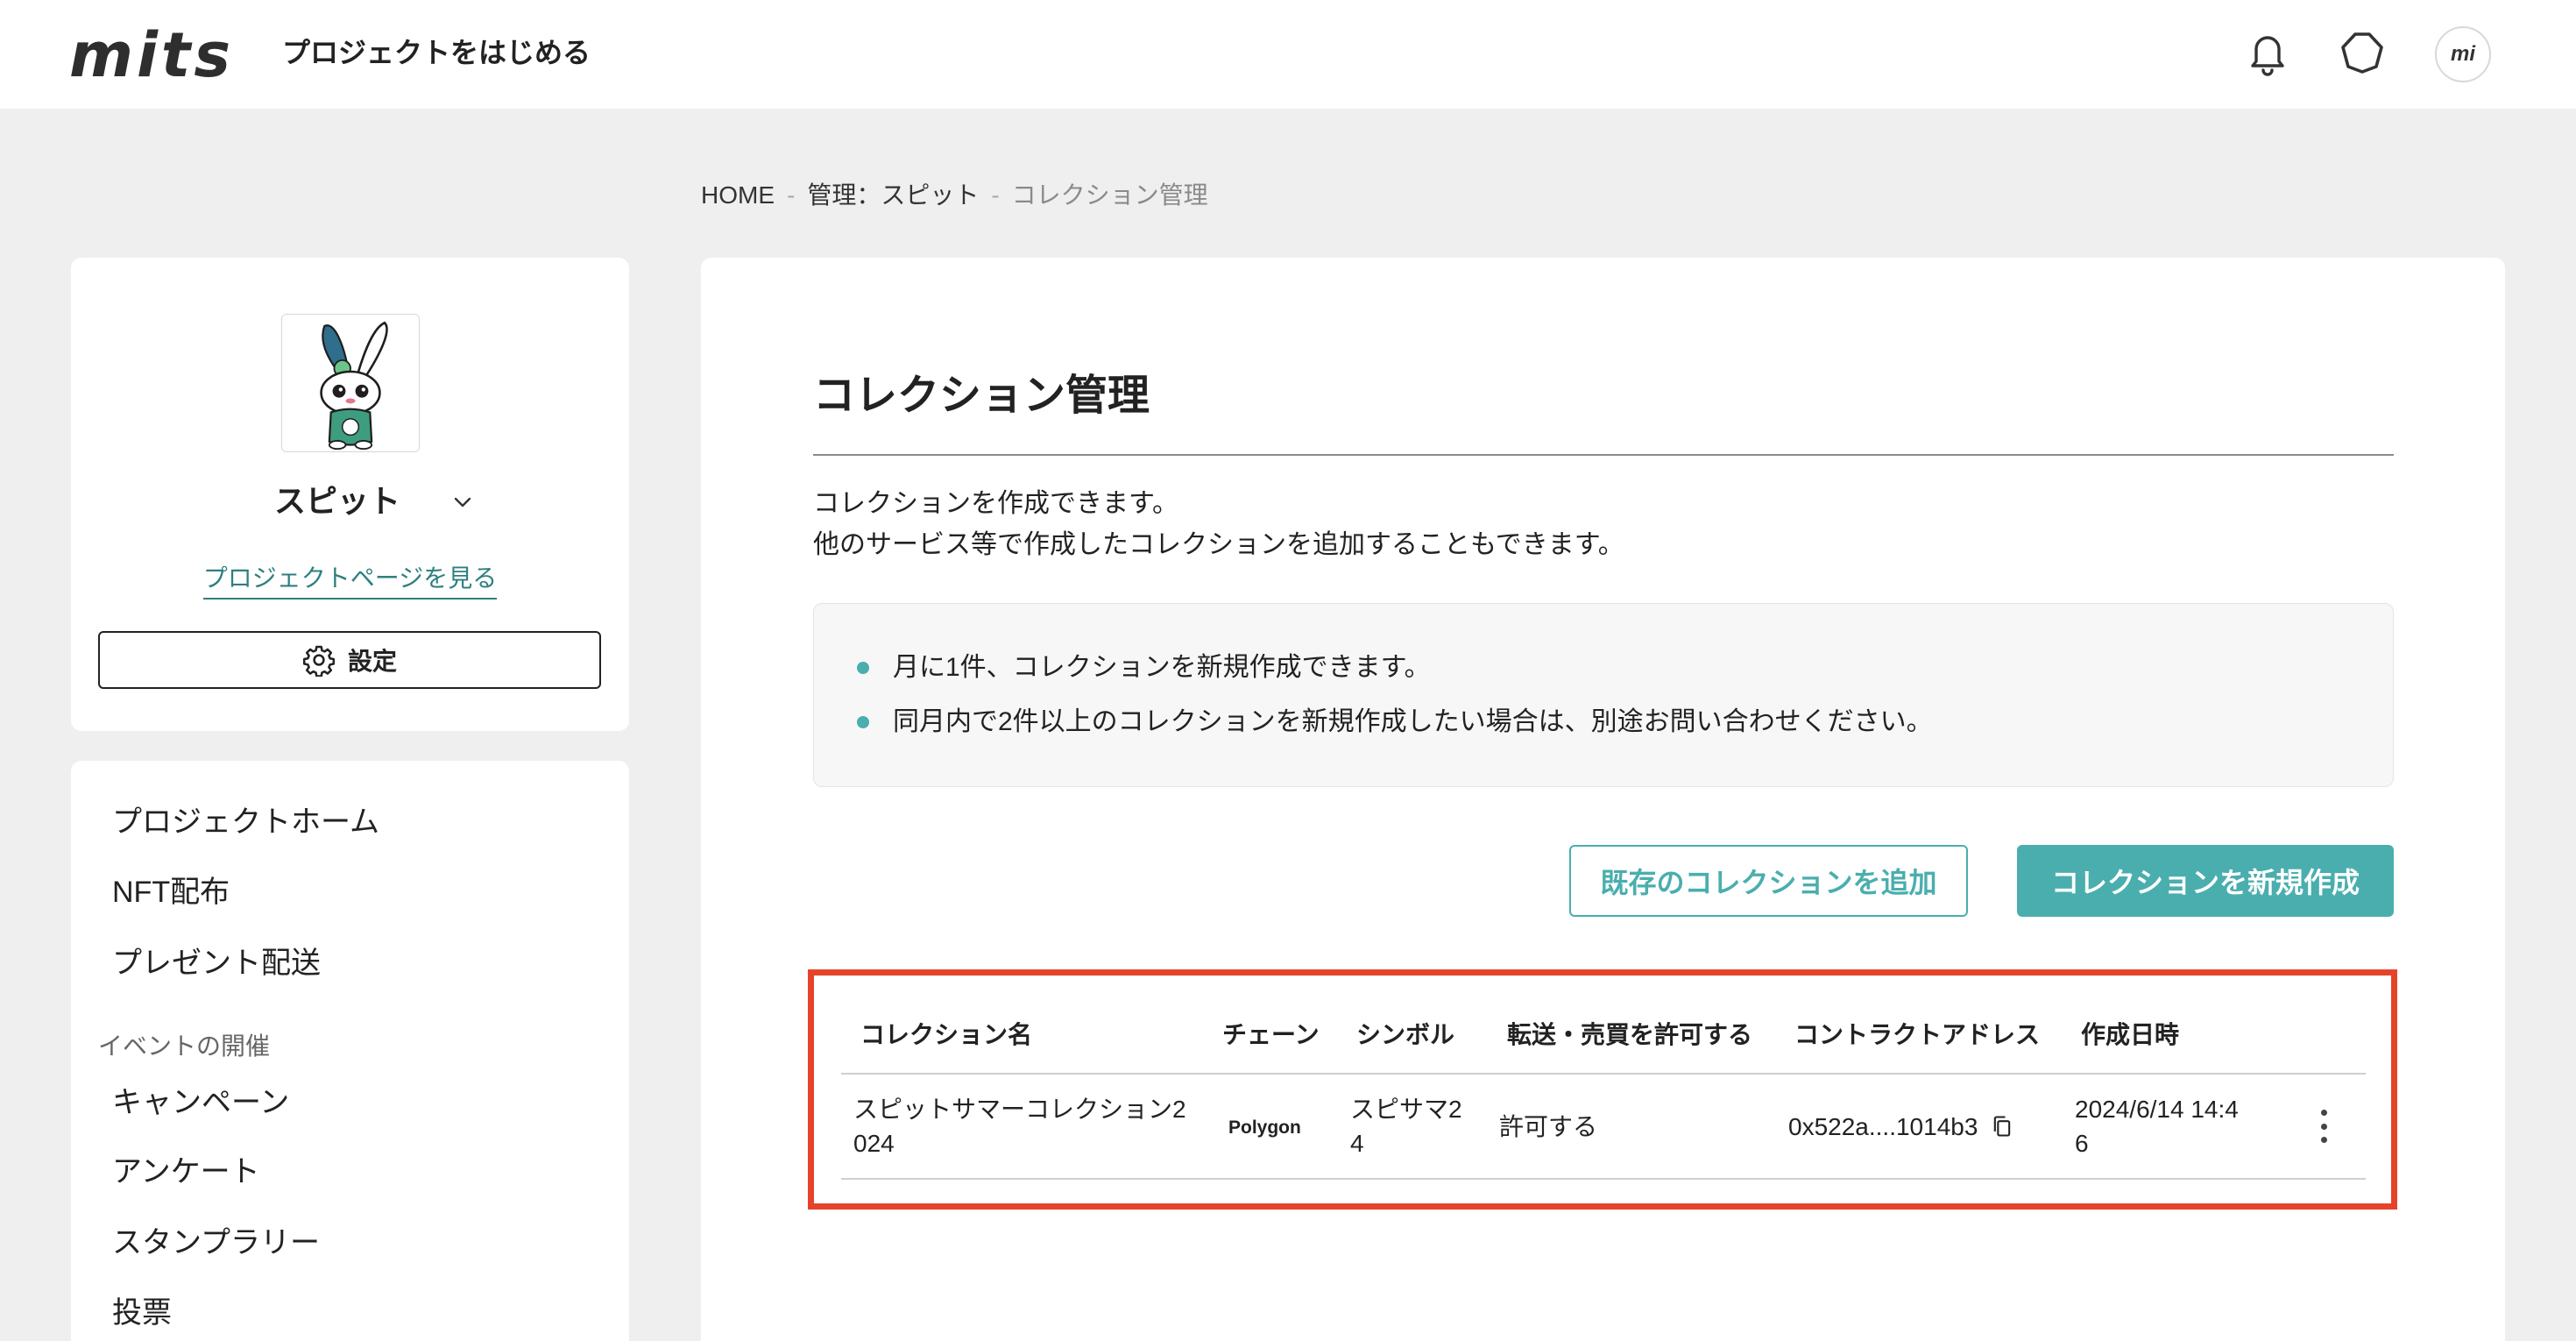  What do you see at coordinates (184, 1046) in the screenshot?
I see `sidebar-section-events: イベントの開催` at bounding box center [184, 1046].